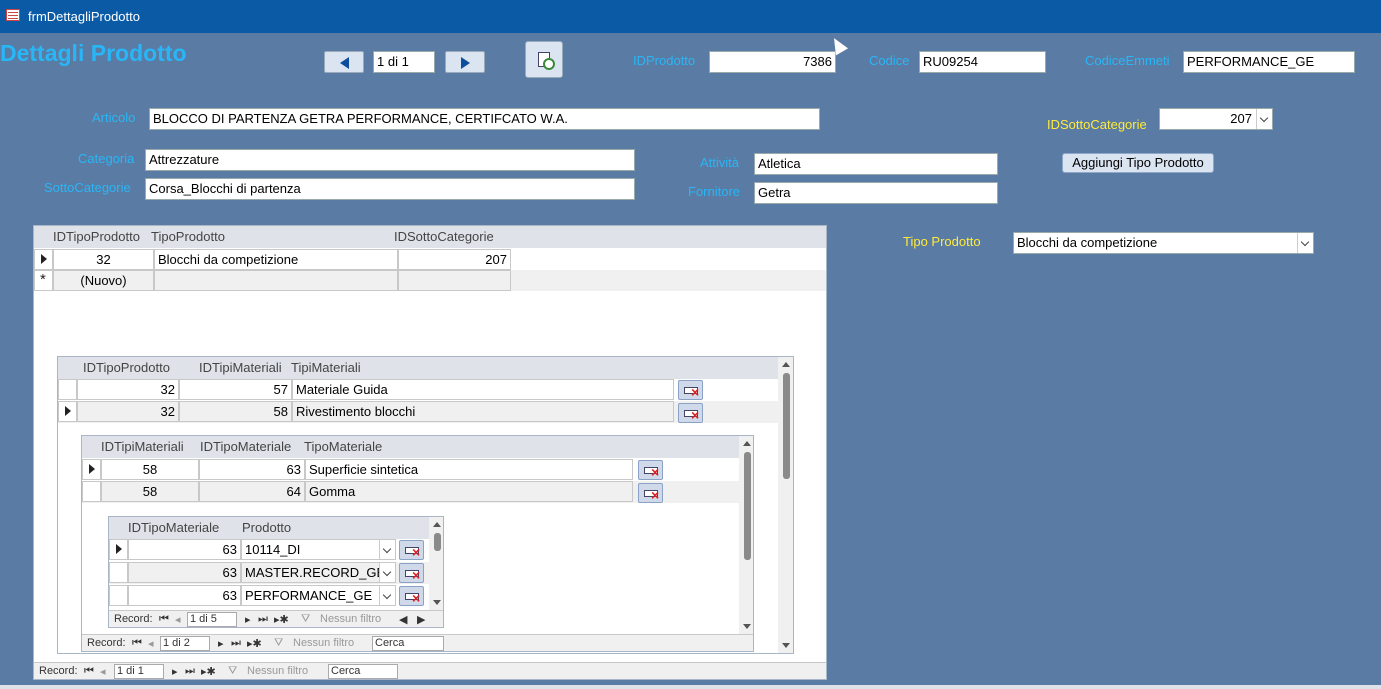  What do you see at coordinates (318, 572) in the screenshot?
I see `table-cell: MASTER.RECORD_GE` at bounding box center [318, 572].